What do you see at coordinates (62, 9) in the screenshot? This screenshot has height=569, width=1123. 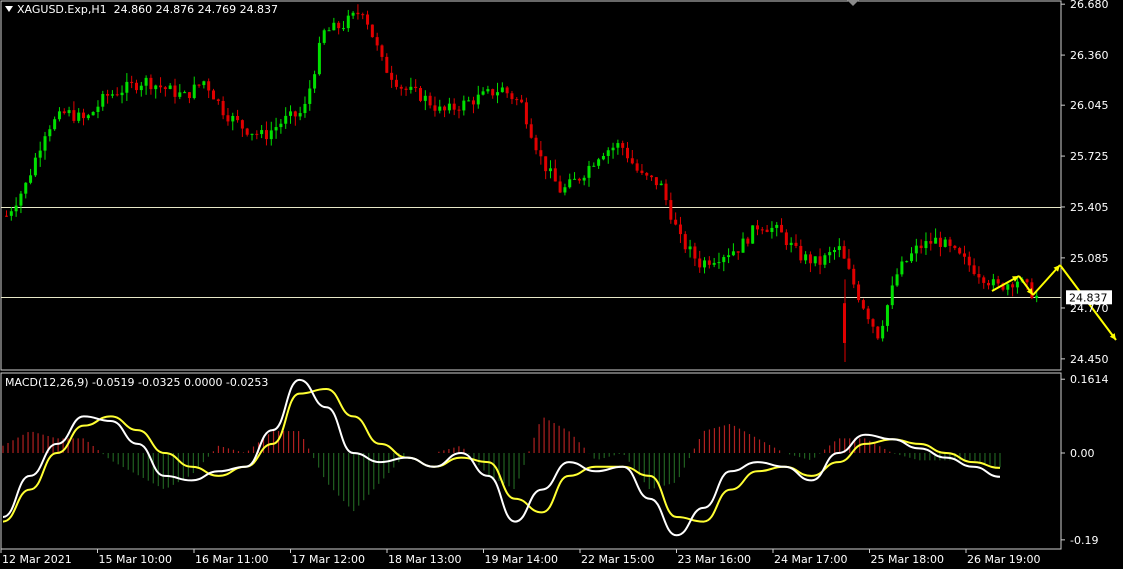 I see `symbol-name: XAGUSD.Exp,H1` at bounding box center [62, 9].